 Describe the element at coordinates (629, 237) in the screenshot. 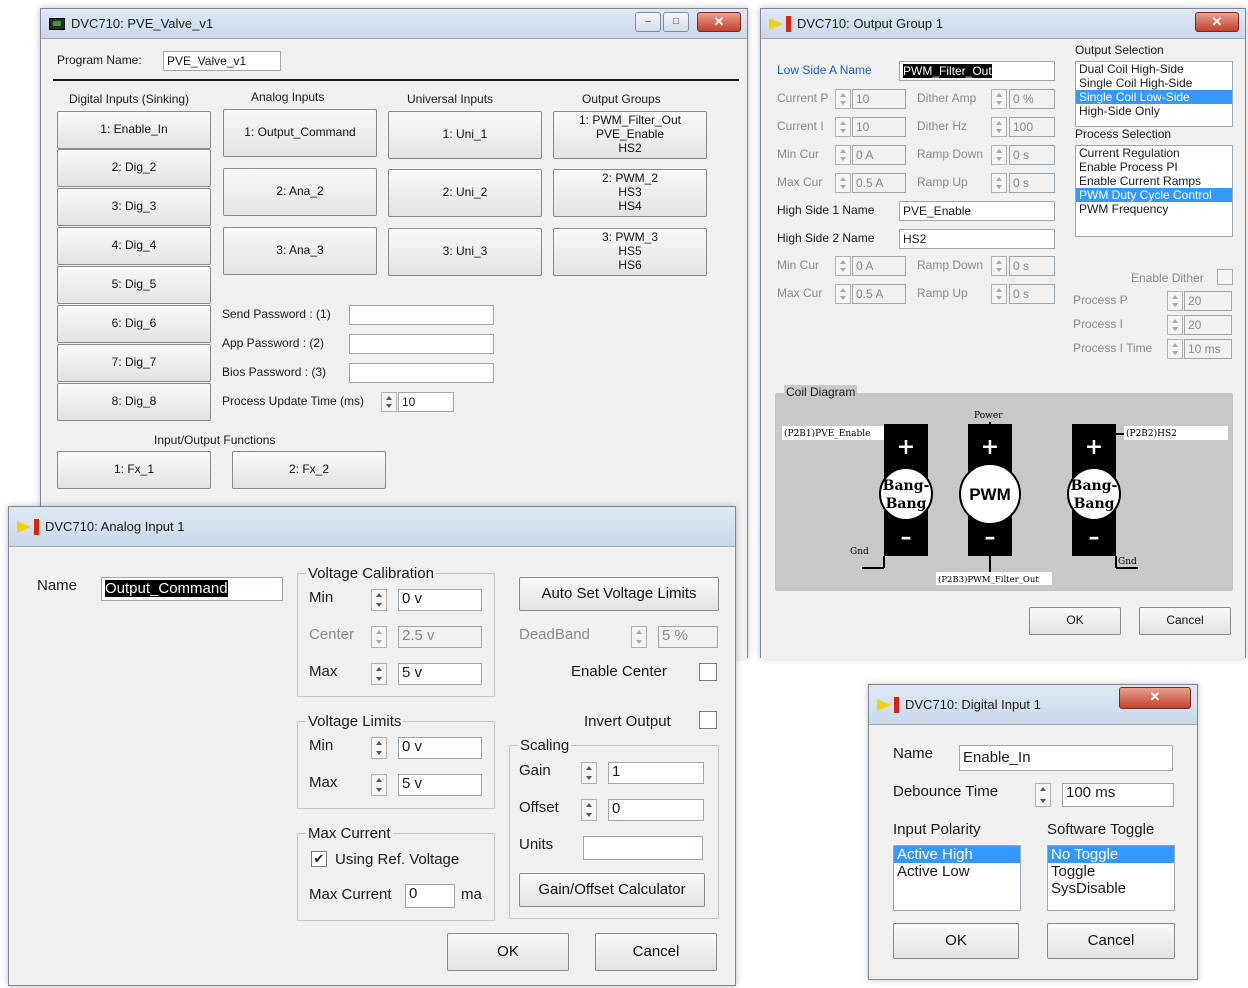

I see `output-group-line: 3: PWM_3` at that location.